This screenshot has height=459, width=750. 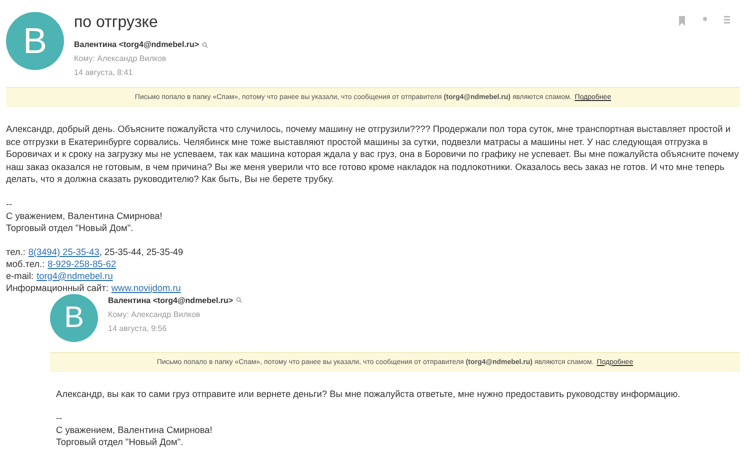 What do you see at coordinates (373, 154) in the screenshot?
I see `message-text: Александр, добрый день. Объясните пожалуйста что случилось, почему машину не отгрузили???? Продержали пол тора суток, мне транспортная выставляет простой и все отгрузки в Екатеринбурге сорвались. Челябинск мне тоже выставляют простой машины за сутки, подвезли матрасы а машины нет. У нас следующая отгрузка в Боровичах и к сроку на загрузку мы не успеваем, так как машина которая ждала у вас груз, она в Боровичи по графику не успевает. Вы мне пожалуйста объясните почему наш заказ оказался не готовым, в чем причина? Вы же меня уверили что все готово кроме накладок на подлокотники. Оказалось весь заказ не готов. И что мне теперь делать, что я должна сказать руководителю? Как быть, Вы не берете трубку.` at bounding box center [373, 154].